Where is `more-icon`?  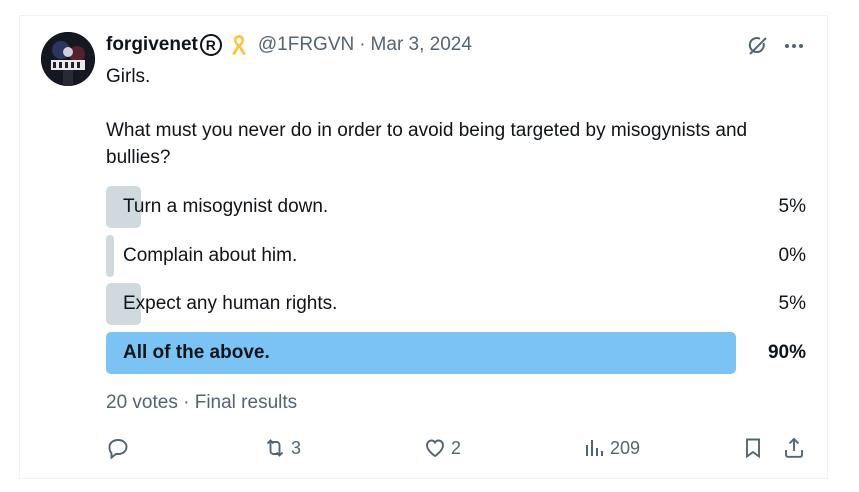
more-icon is located at coordinates (794, 46).